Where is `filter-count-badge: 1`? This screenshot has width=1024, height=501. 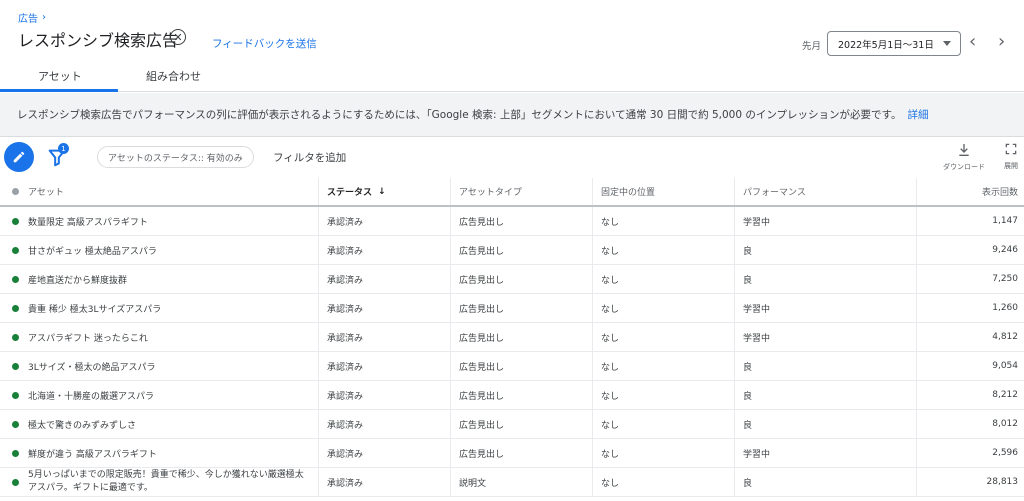
filter-count-badge: 1 is located at coordinates (63, 148).